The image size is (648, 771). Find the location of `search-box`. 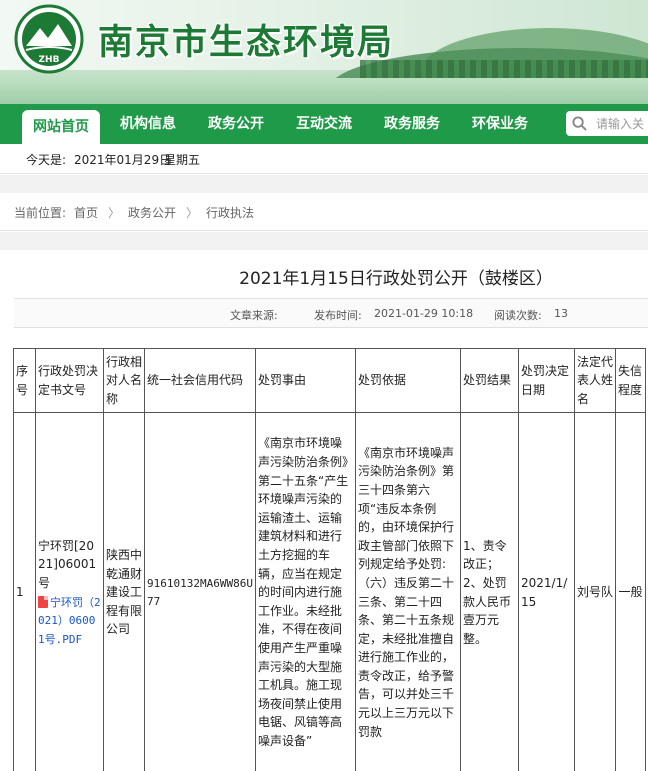

search-box is located at coordinates (607, 123).